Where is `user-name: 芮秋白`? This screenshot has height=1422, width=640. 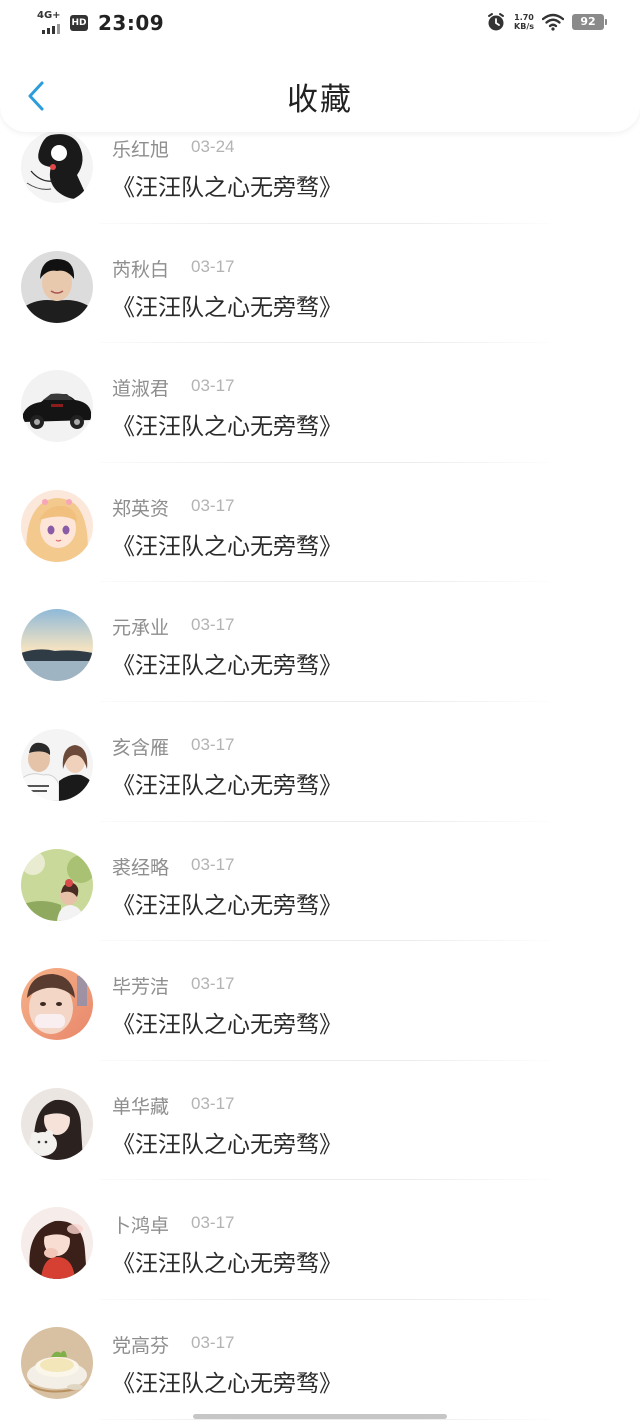 user-name: 芮秋白 is located at coordinates (141, 269).